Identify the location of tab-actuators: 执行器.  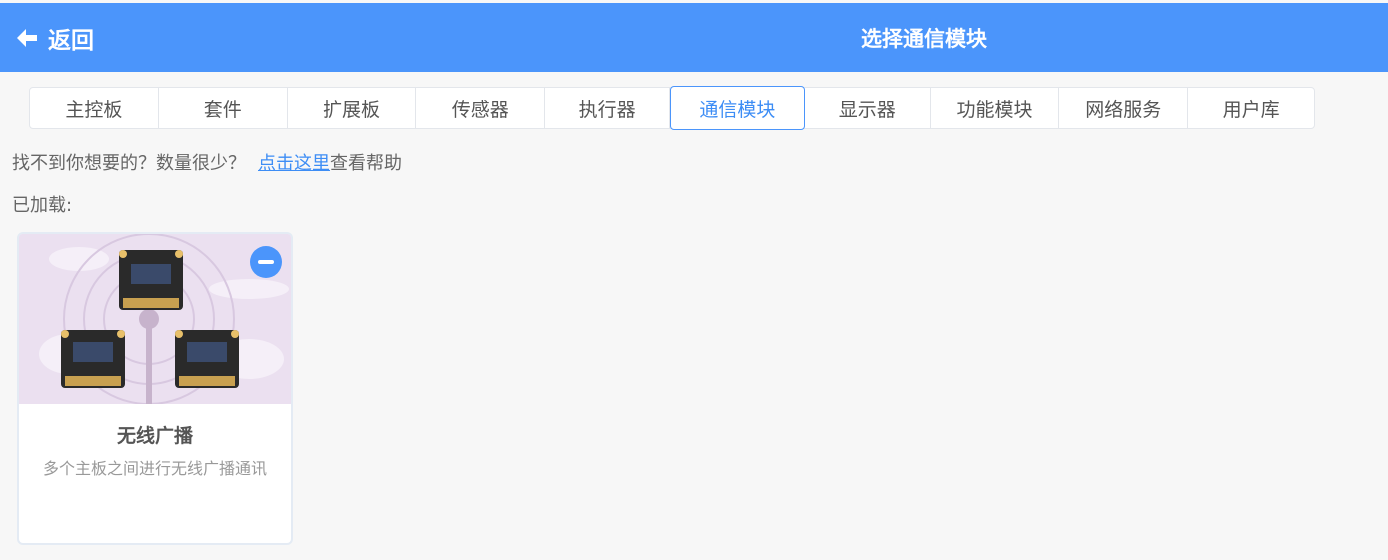
(607, 108).